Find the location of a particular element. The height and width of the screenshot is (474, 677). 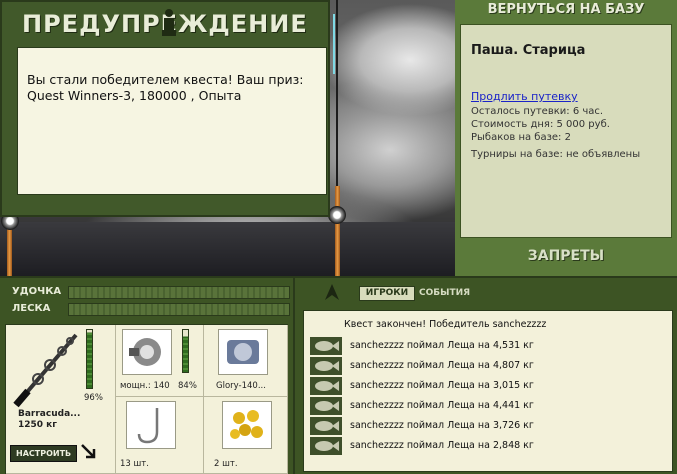

tournaments-status: Турниры на базе: не объявлены is located at coordinates (556, 154).